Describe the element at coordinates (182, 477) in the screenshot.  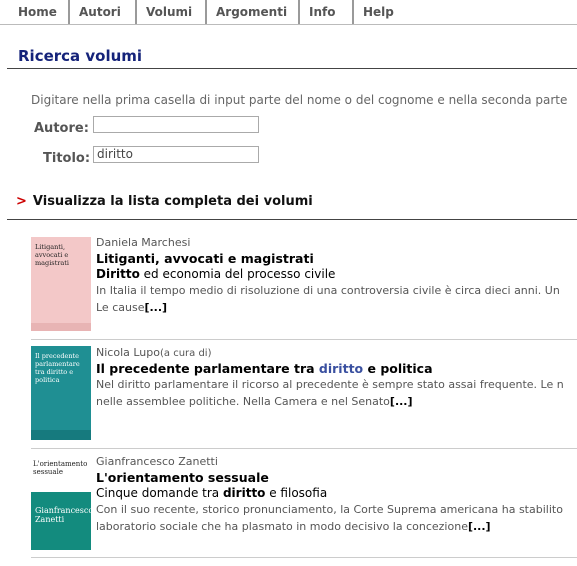
I see `book-title: L'orientamento sessuale` at that location.